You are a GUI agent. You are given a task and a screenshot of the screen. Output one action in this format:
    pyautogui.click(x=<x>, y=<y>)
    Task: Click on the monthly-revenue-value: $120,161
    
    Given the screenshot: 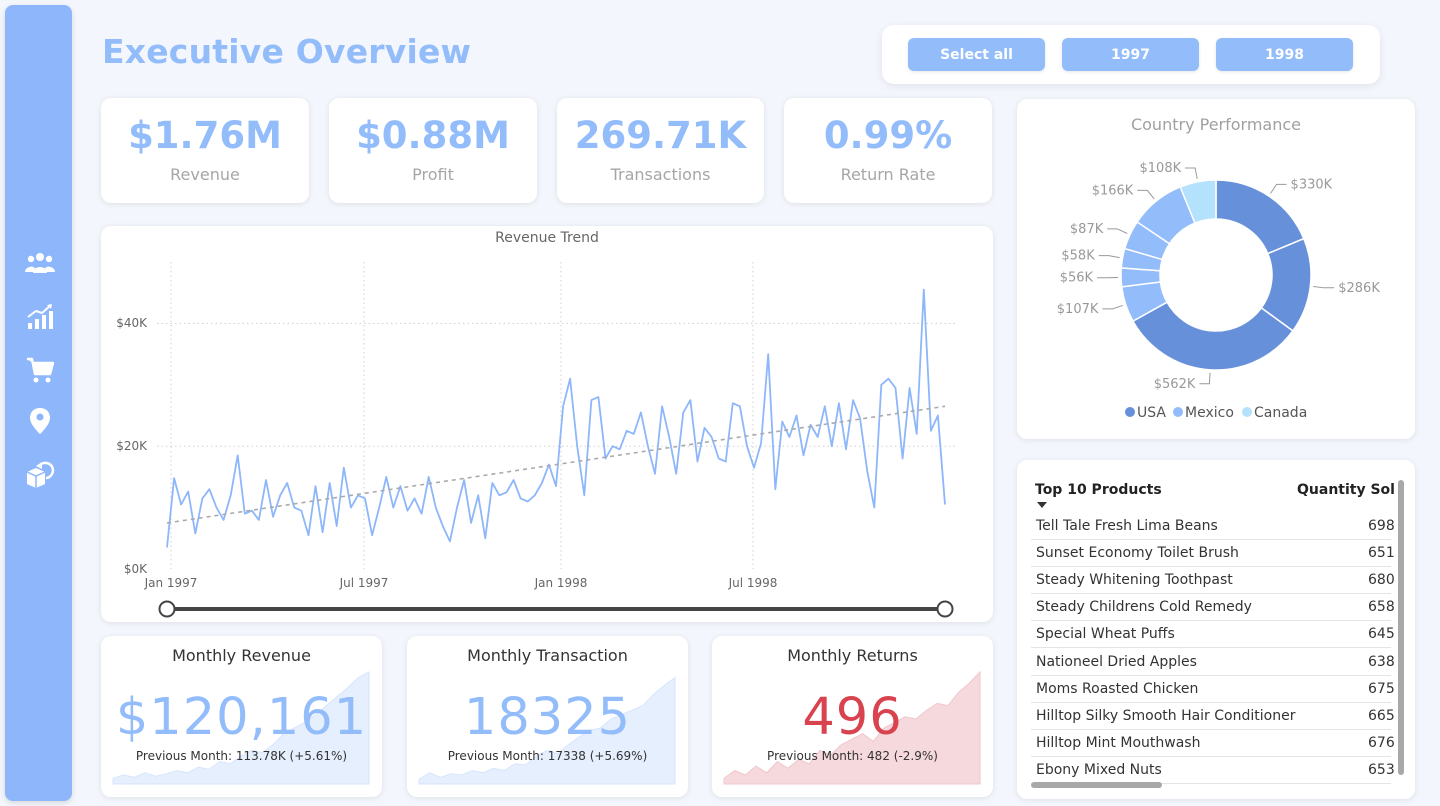 What is the action you would take?
    pyautogui.click(x=241, y=717)
    